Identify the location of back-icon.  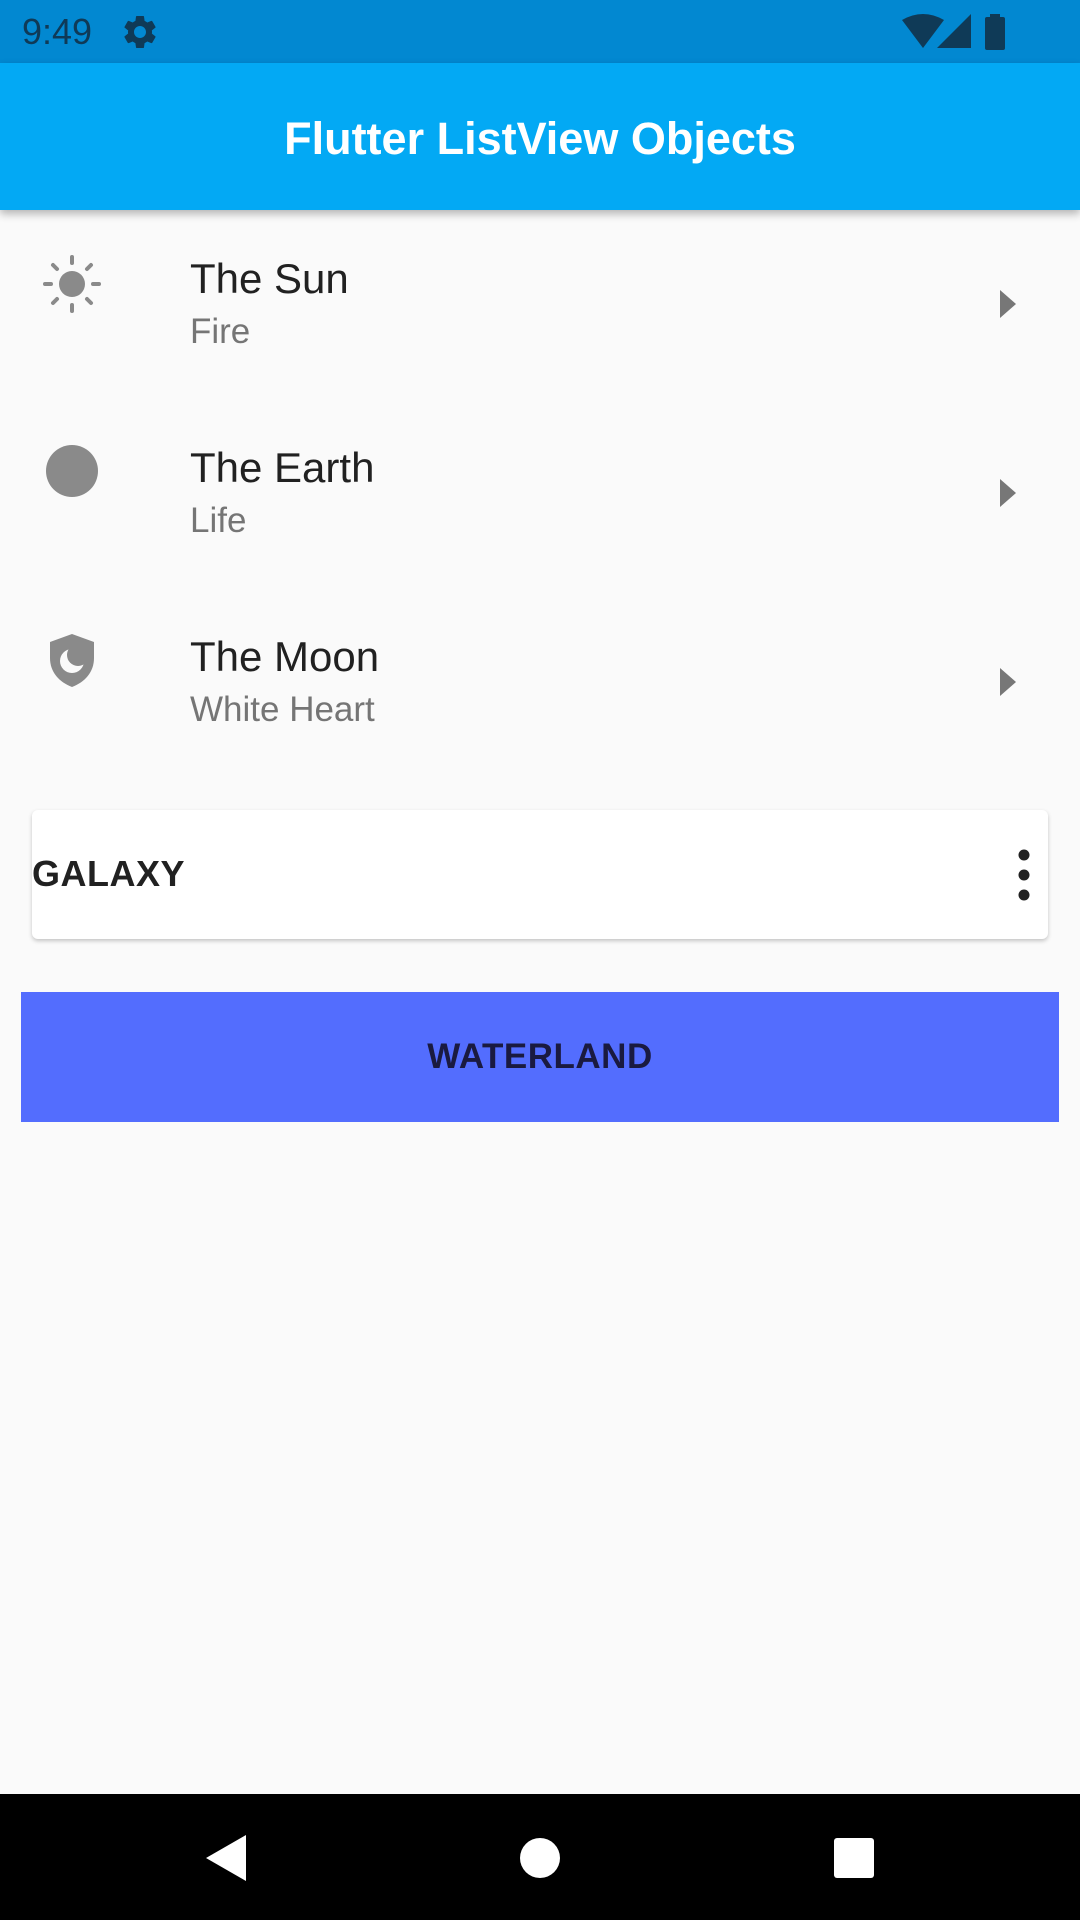
(228, 1858).